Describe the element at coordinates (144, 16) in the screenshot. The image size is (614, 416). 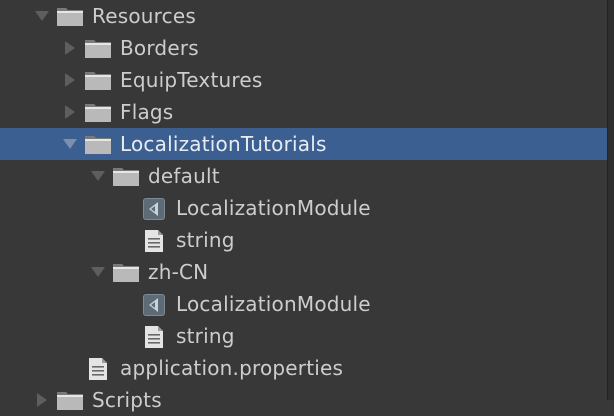
I see `tree-item-label: Resources` at that location.